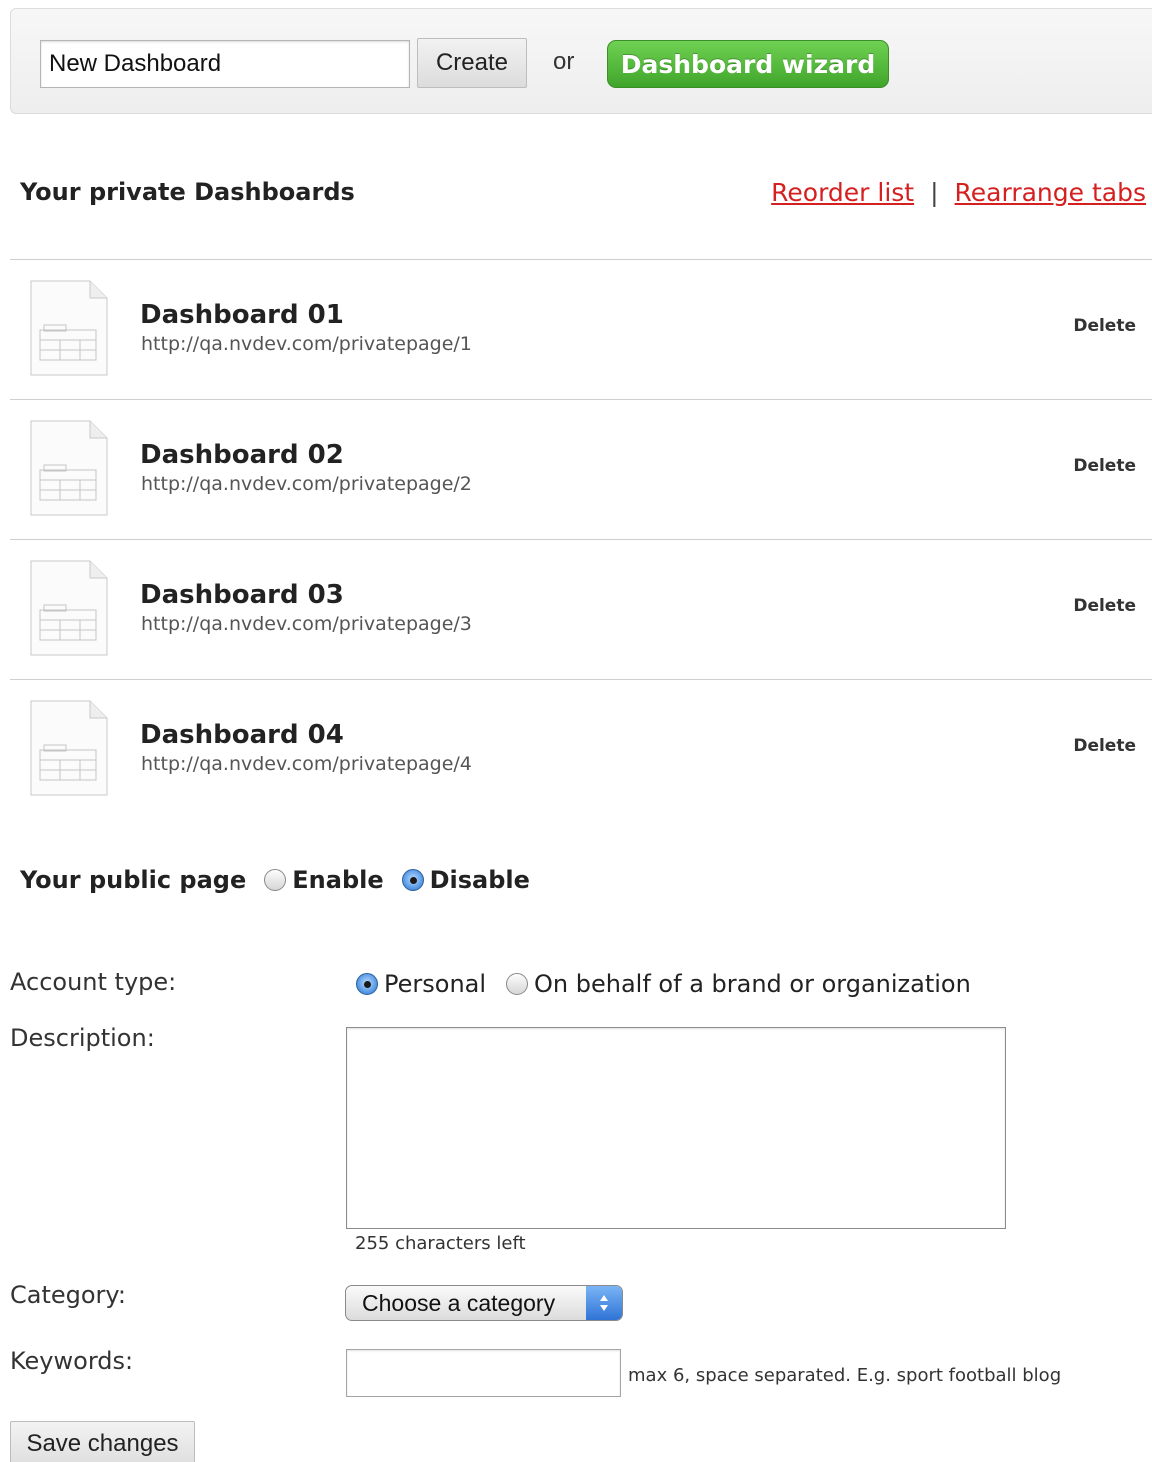 This screenshot has width=1152, height=1462. I want to click on private-dashboards-title: Your private Dashboards, so click(187, 192).